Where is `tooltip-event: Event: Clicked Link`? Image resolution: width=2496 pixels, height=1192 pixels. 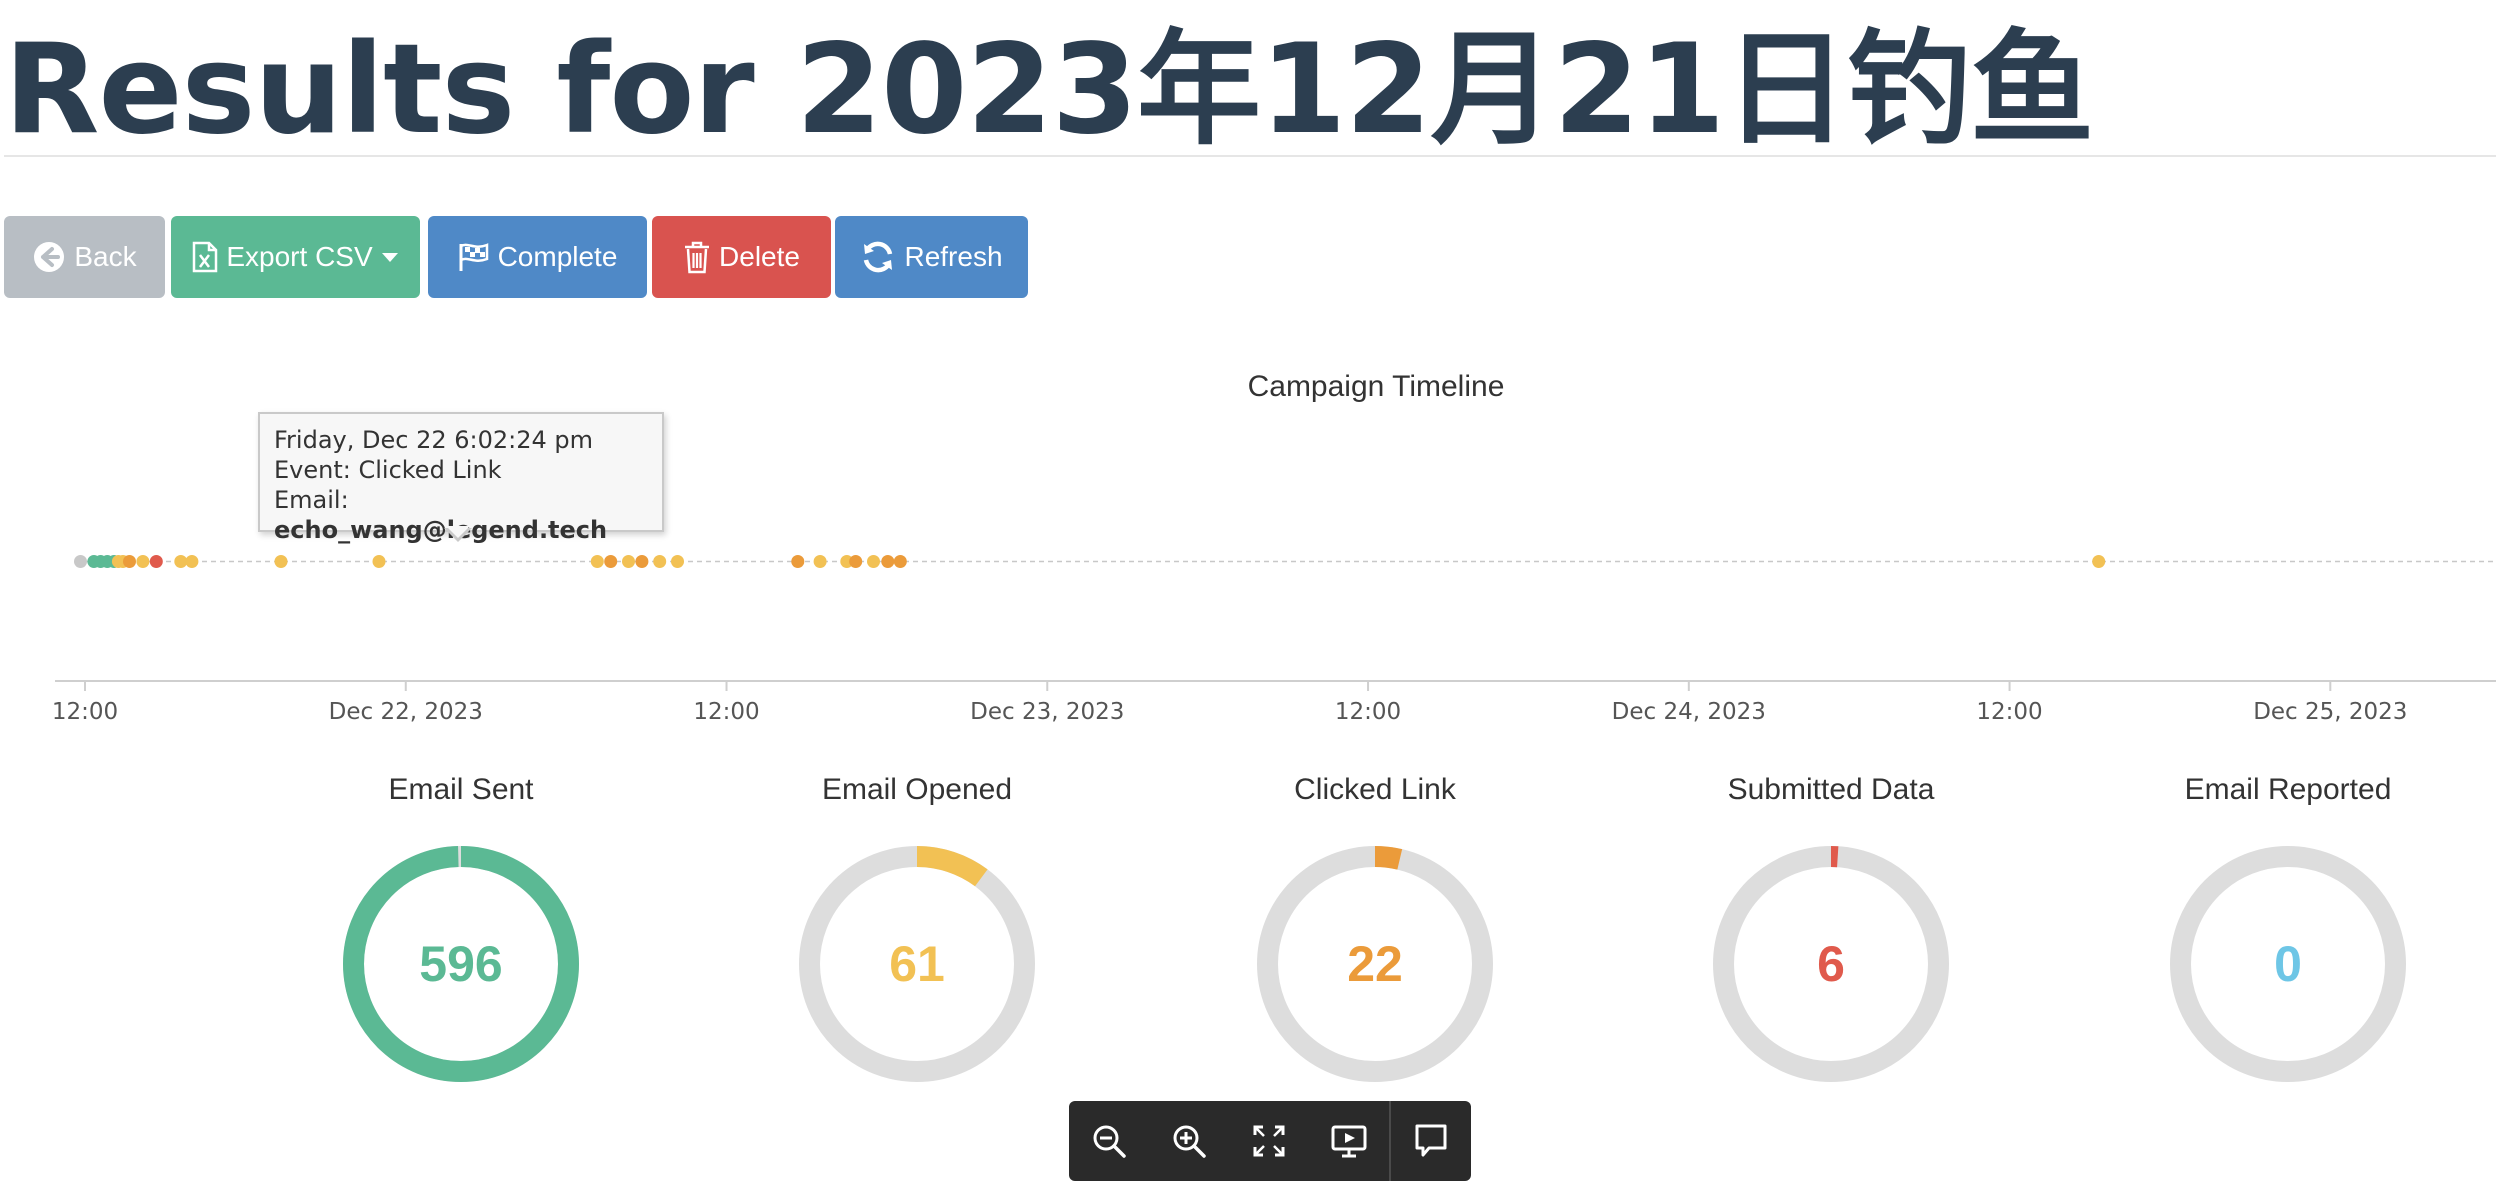 tooltip-event: Event: Clicked Link is located at coordinates (468, 470).